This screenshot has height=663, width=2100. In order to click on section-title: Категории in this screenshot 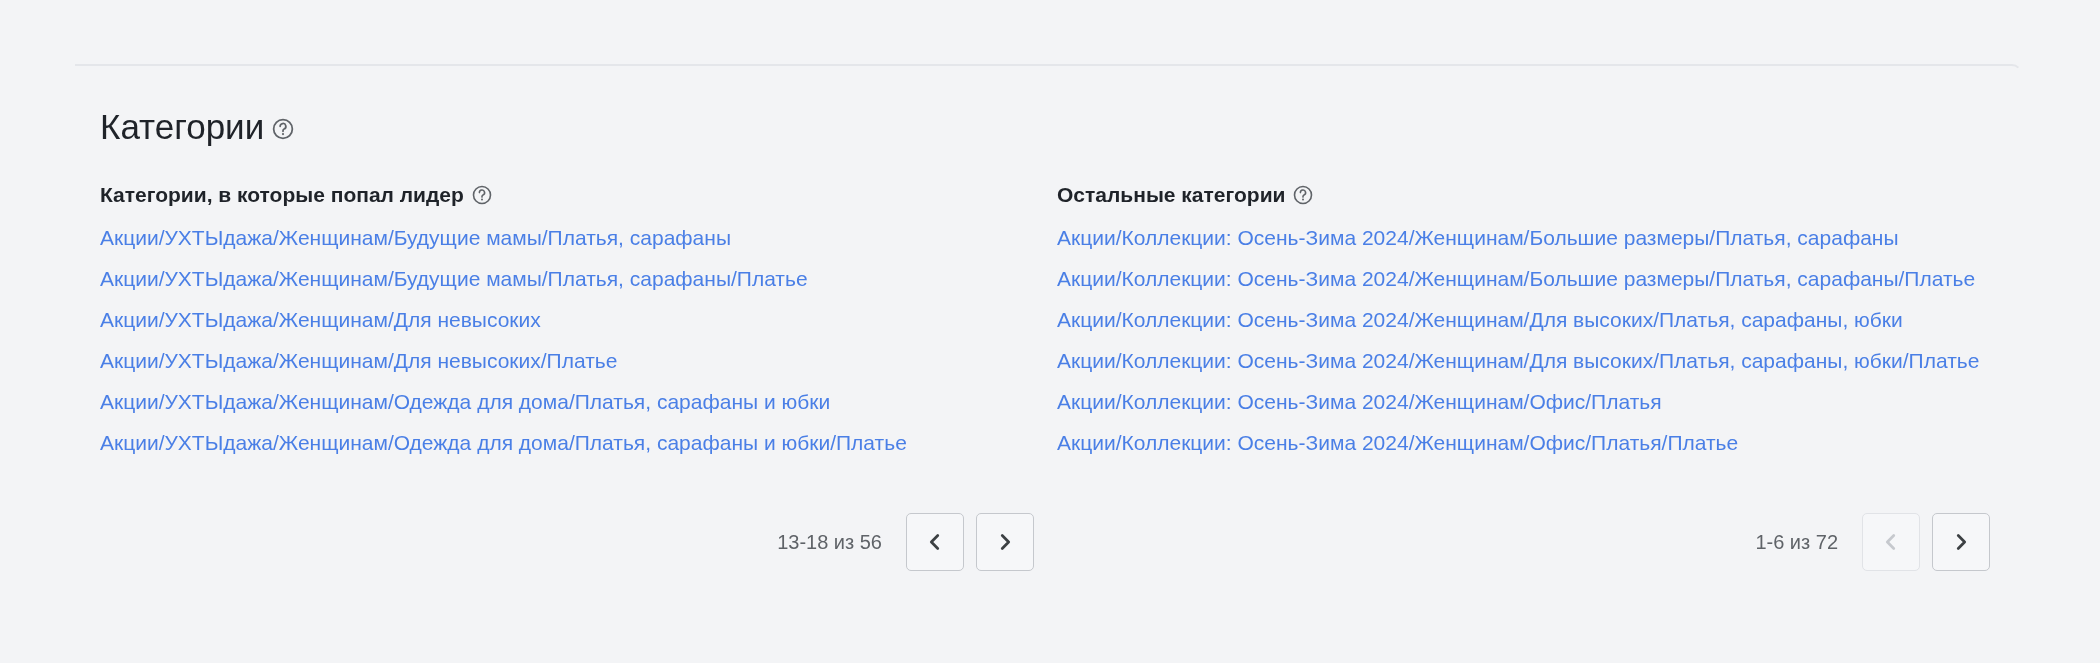, I will do `click(182, 127)`.